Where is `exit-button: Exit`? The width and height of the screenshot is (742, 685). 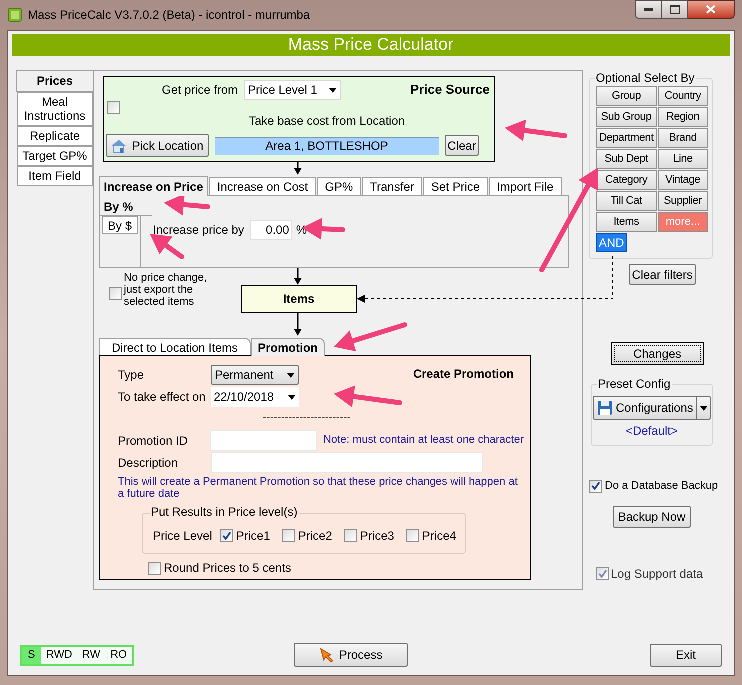 exit-button: Exit is located at coordinates (686, 655).